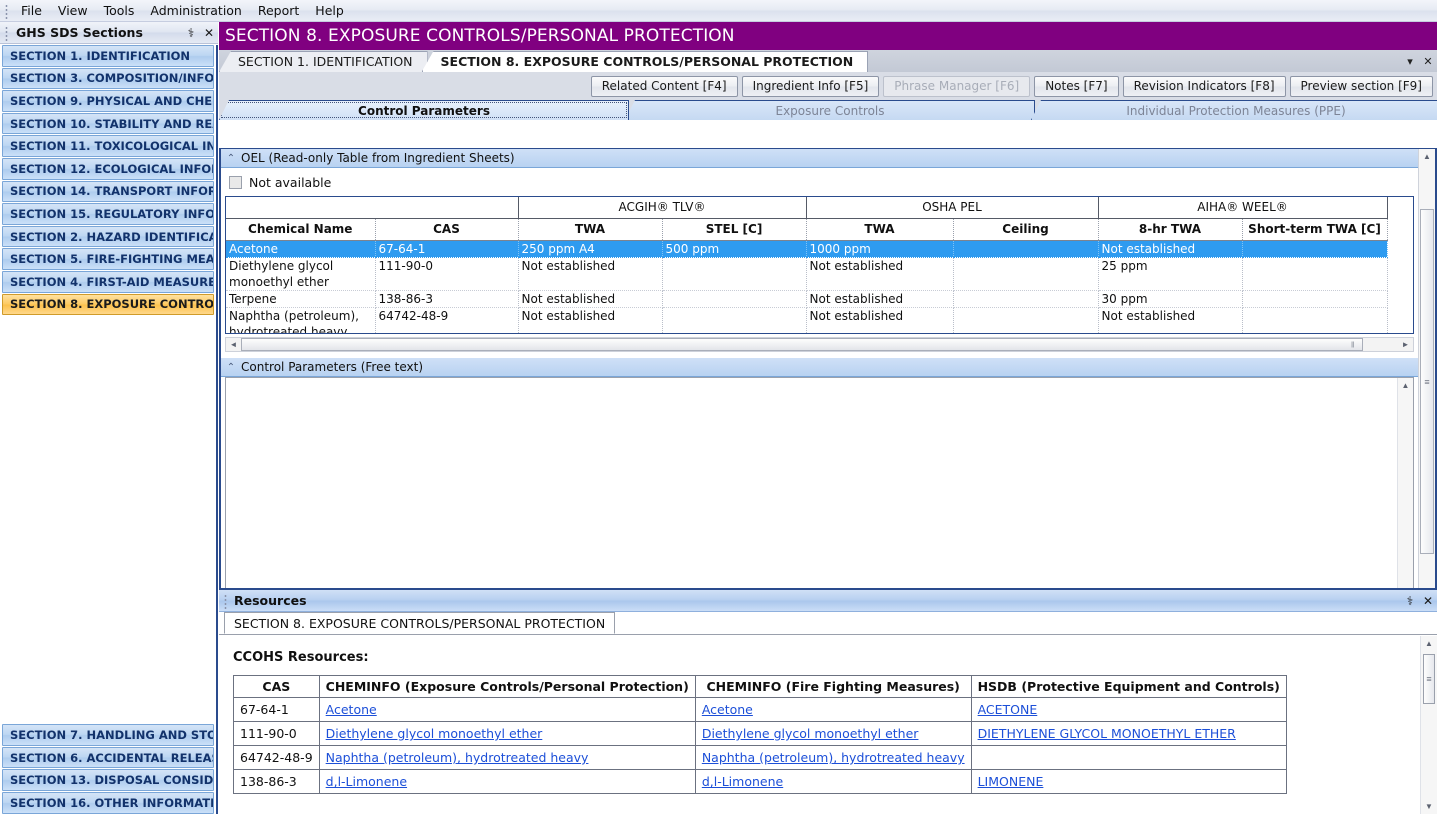  I want to click on tab-individual-protection-measures: Individual Protection Measures (PPE), so click(1234, 110).